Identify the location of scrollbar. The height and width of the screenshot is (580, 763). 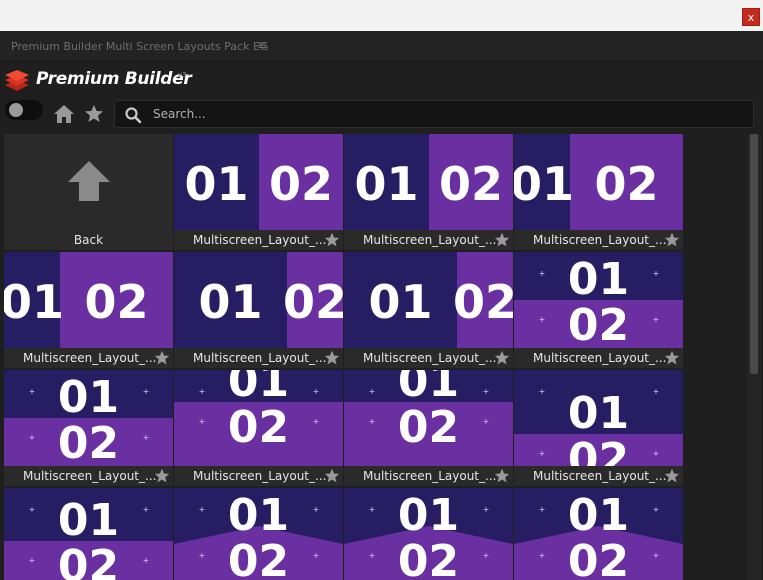
(754, 357).